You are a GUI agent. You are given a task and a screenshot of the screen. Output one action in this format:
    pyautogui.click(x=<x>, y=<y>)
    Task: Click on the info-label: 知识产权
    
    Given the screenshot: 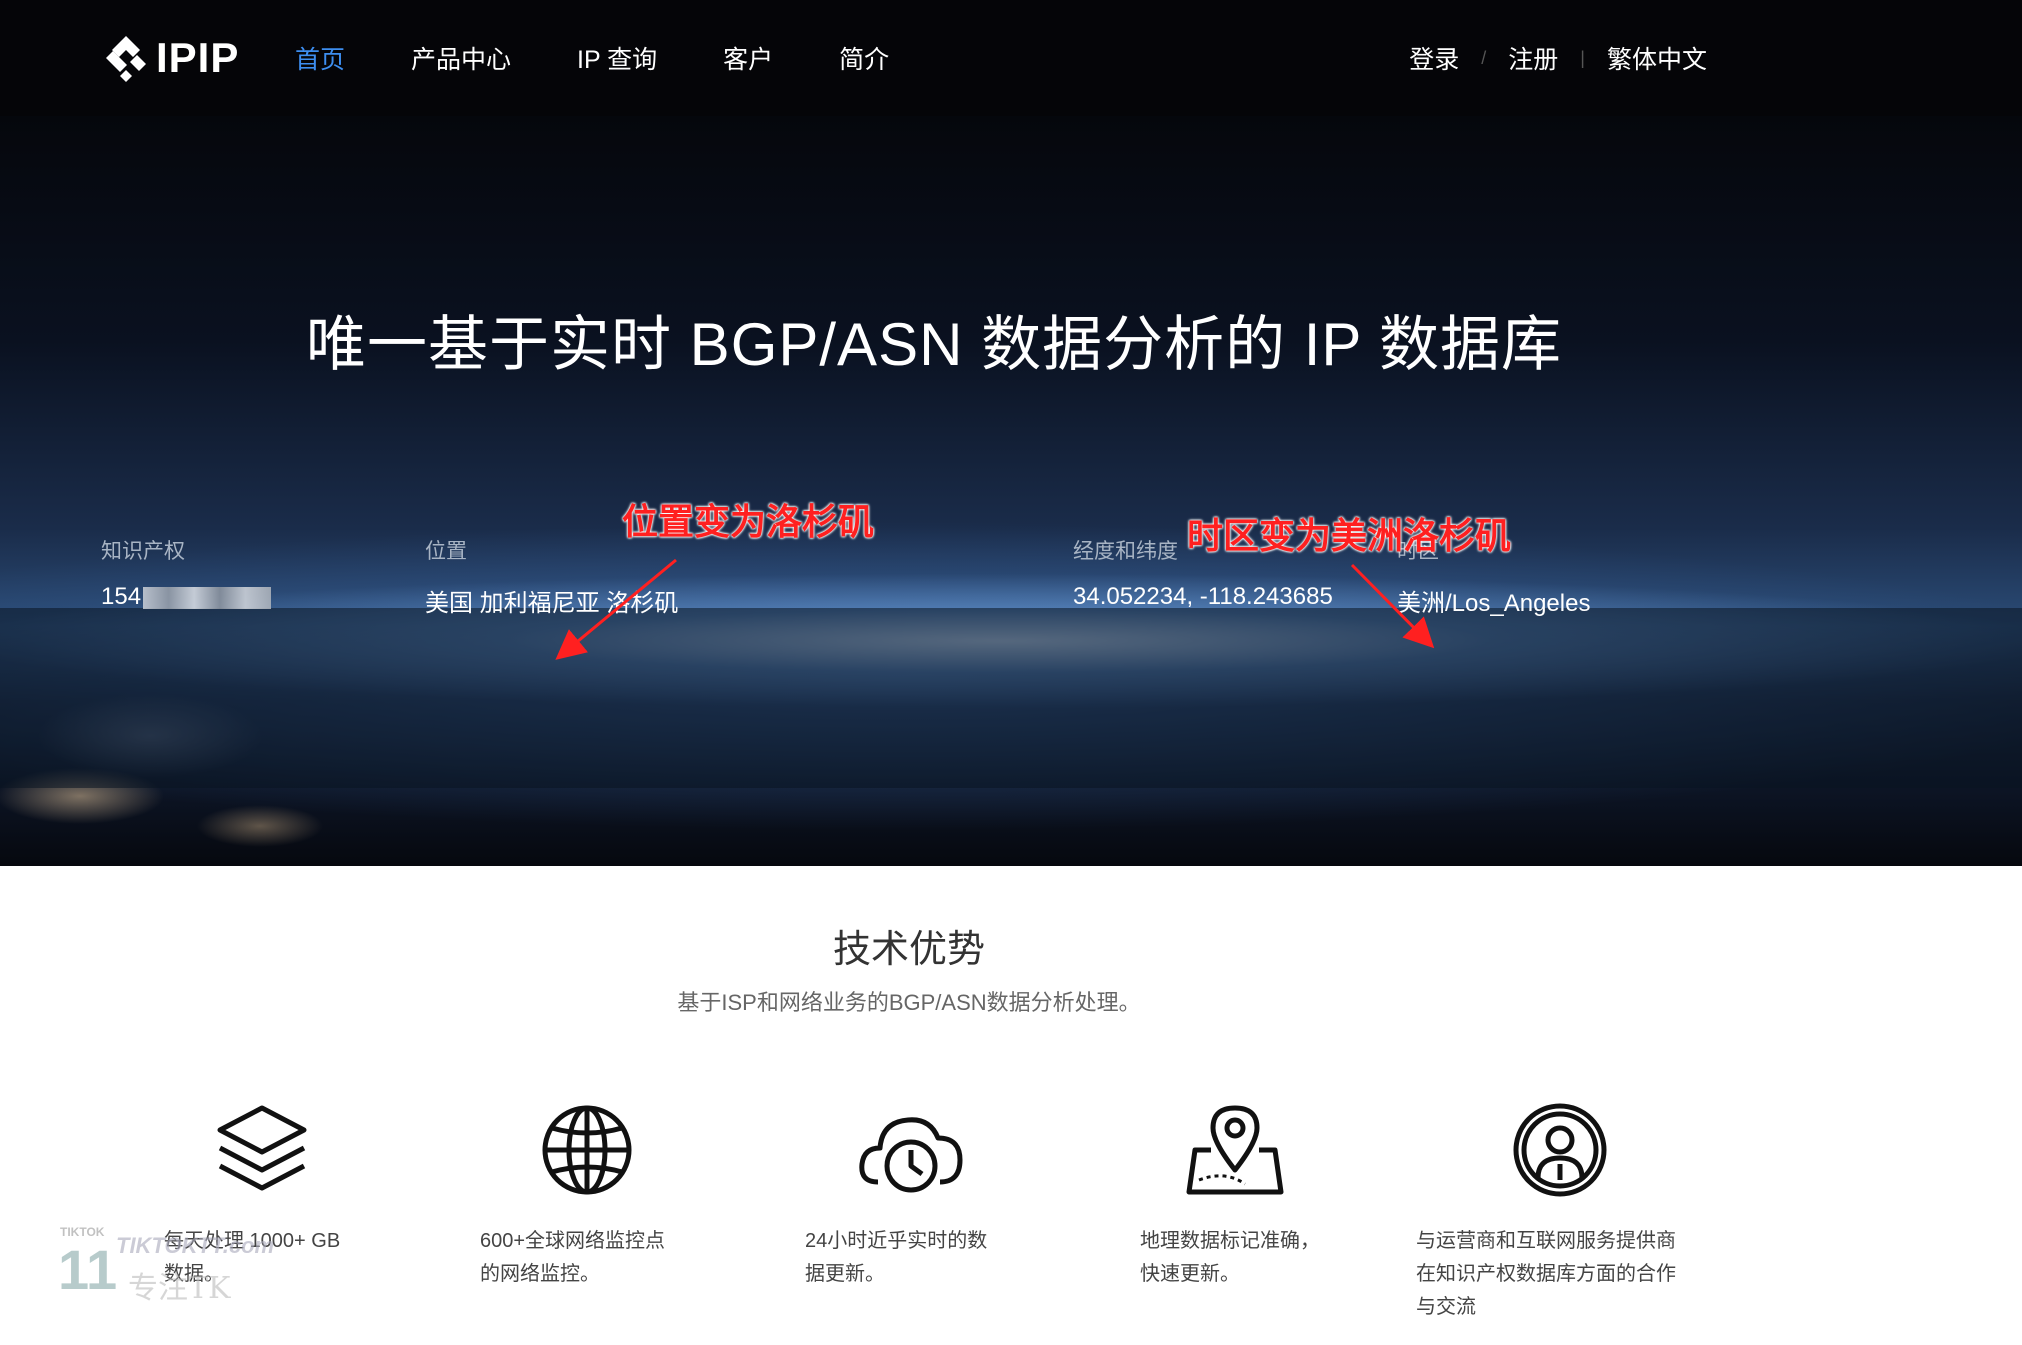 What is the action you would take?
    pyautogui.click(x=143, y=551)
    